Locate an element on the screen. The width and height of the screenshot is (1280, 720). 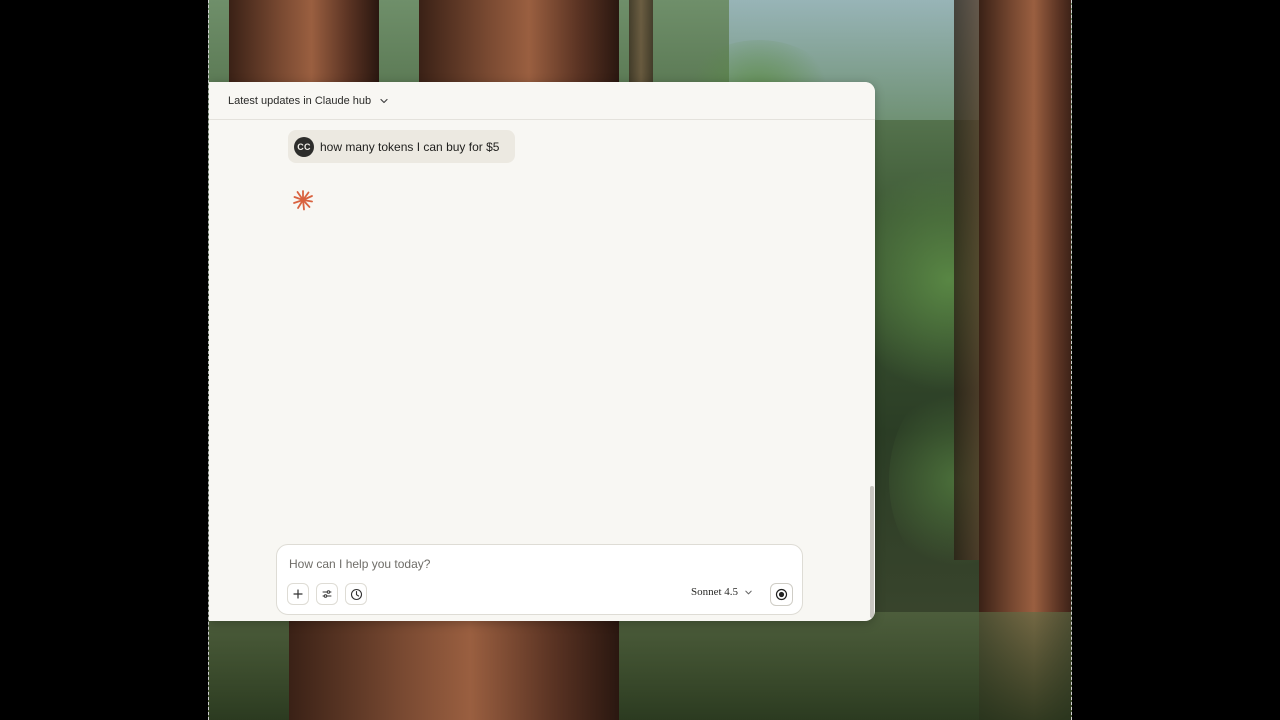
voice-mode-icon is located at coordinates (781, 594).